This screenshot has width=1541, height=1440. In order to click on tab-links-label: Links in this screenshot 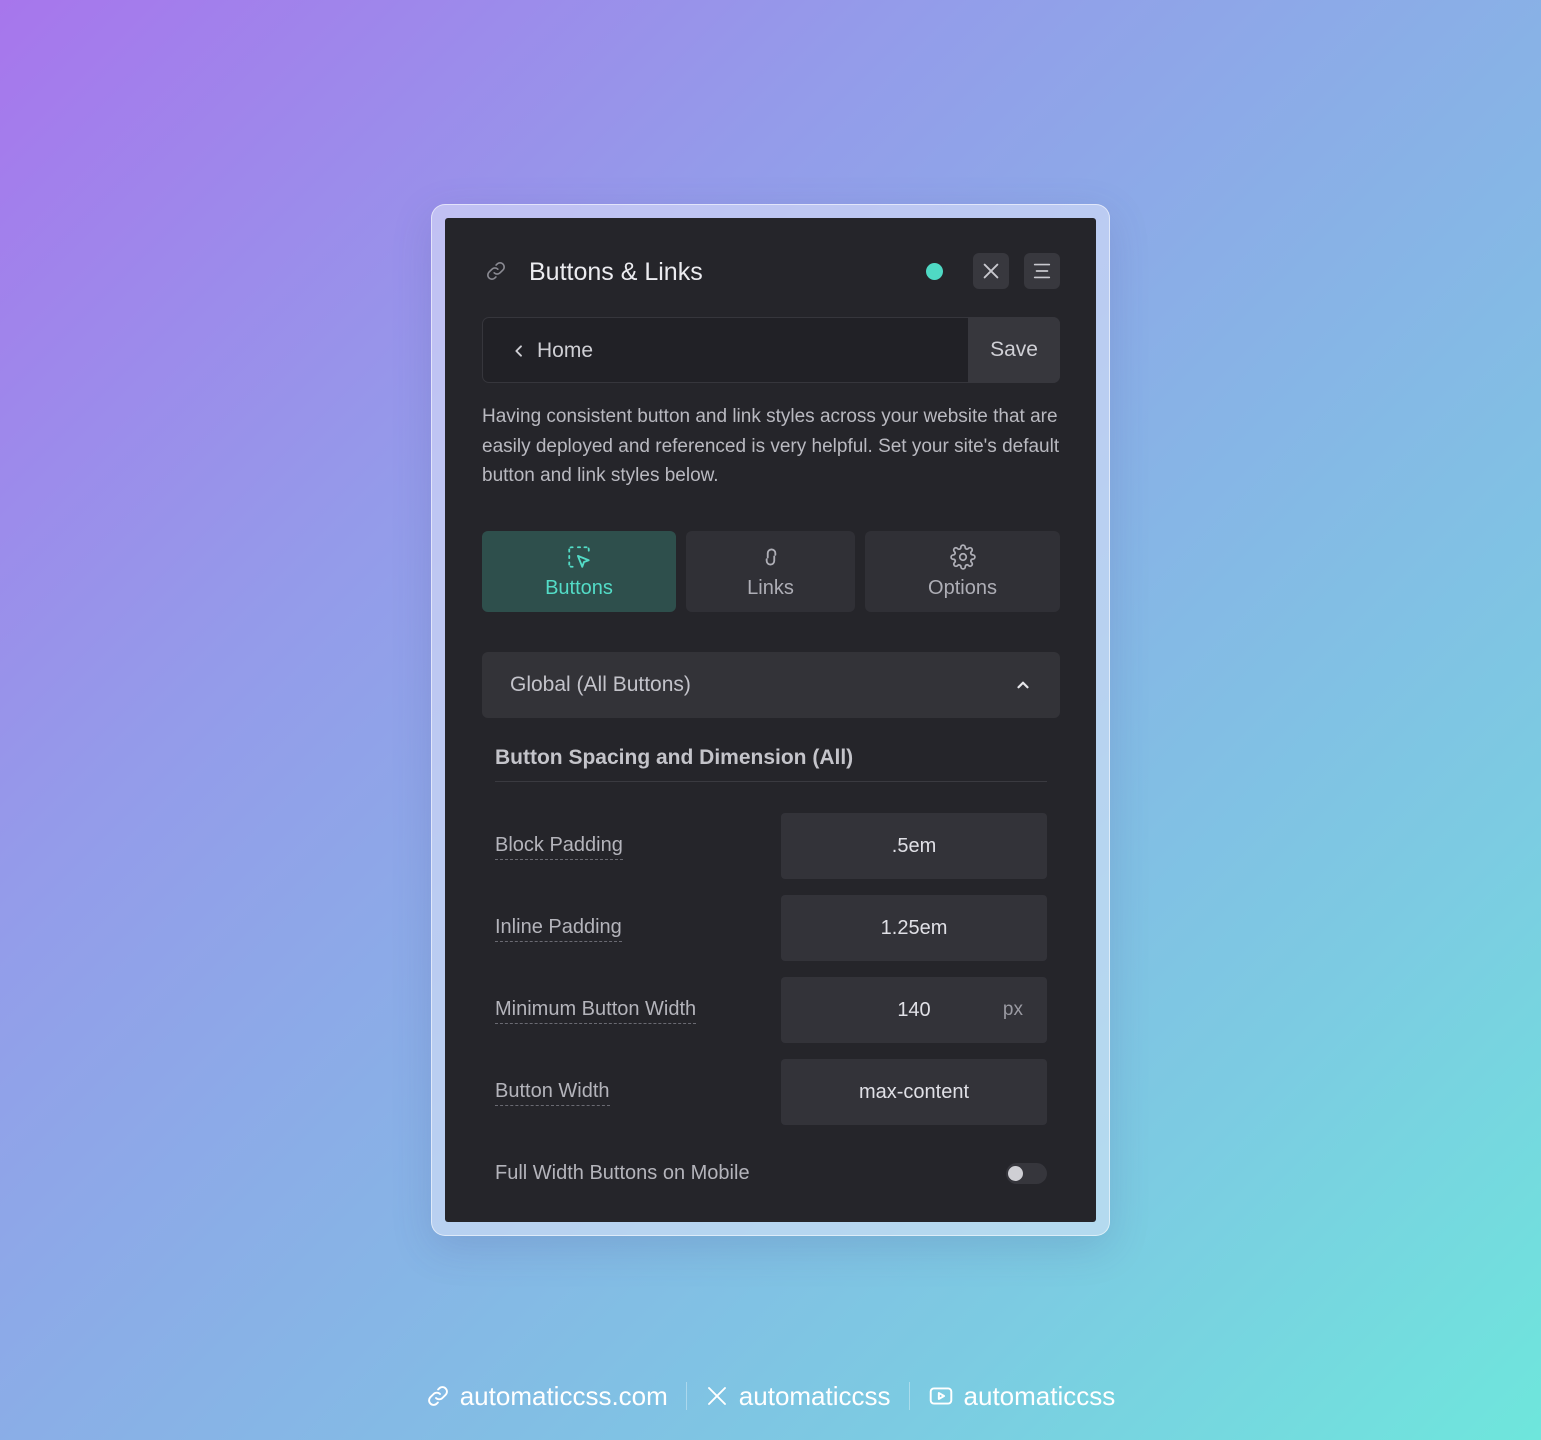, I will do `click(770, 587)`.